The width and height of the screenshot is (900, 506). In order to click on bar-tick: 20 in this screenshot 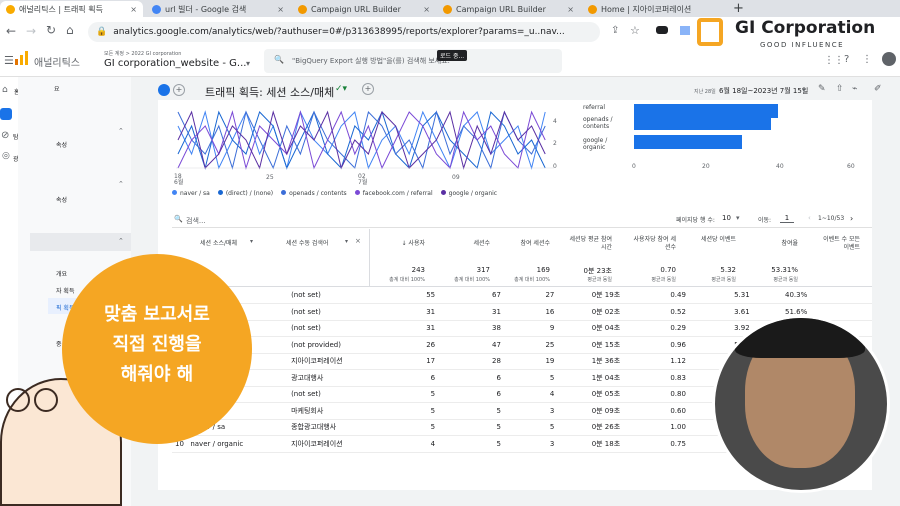, I will do `click(706, 166)`.